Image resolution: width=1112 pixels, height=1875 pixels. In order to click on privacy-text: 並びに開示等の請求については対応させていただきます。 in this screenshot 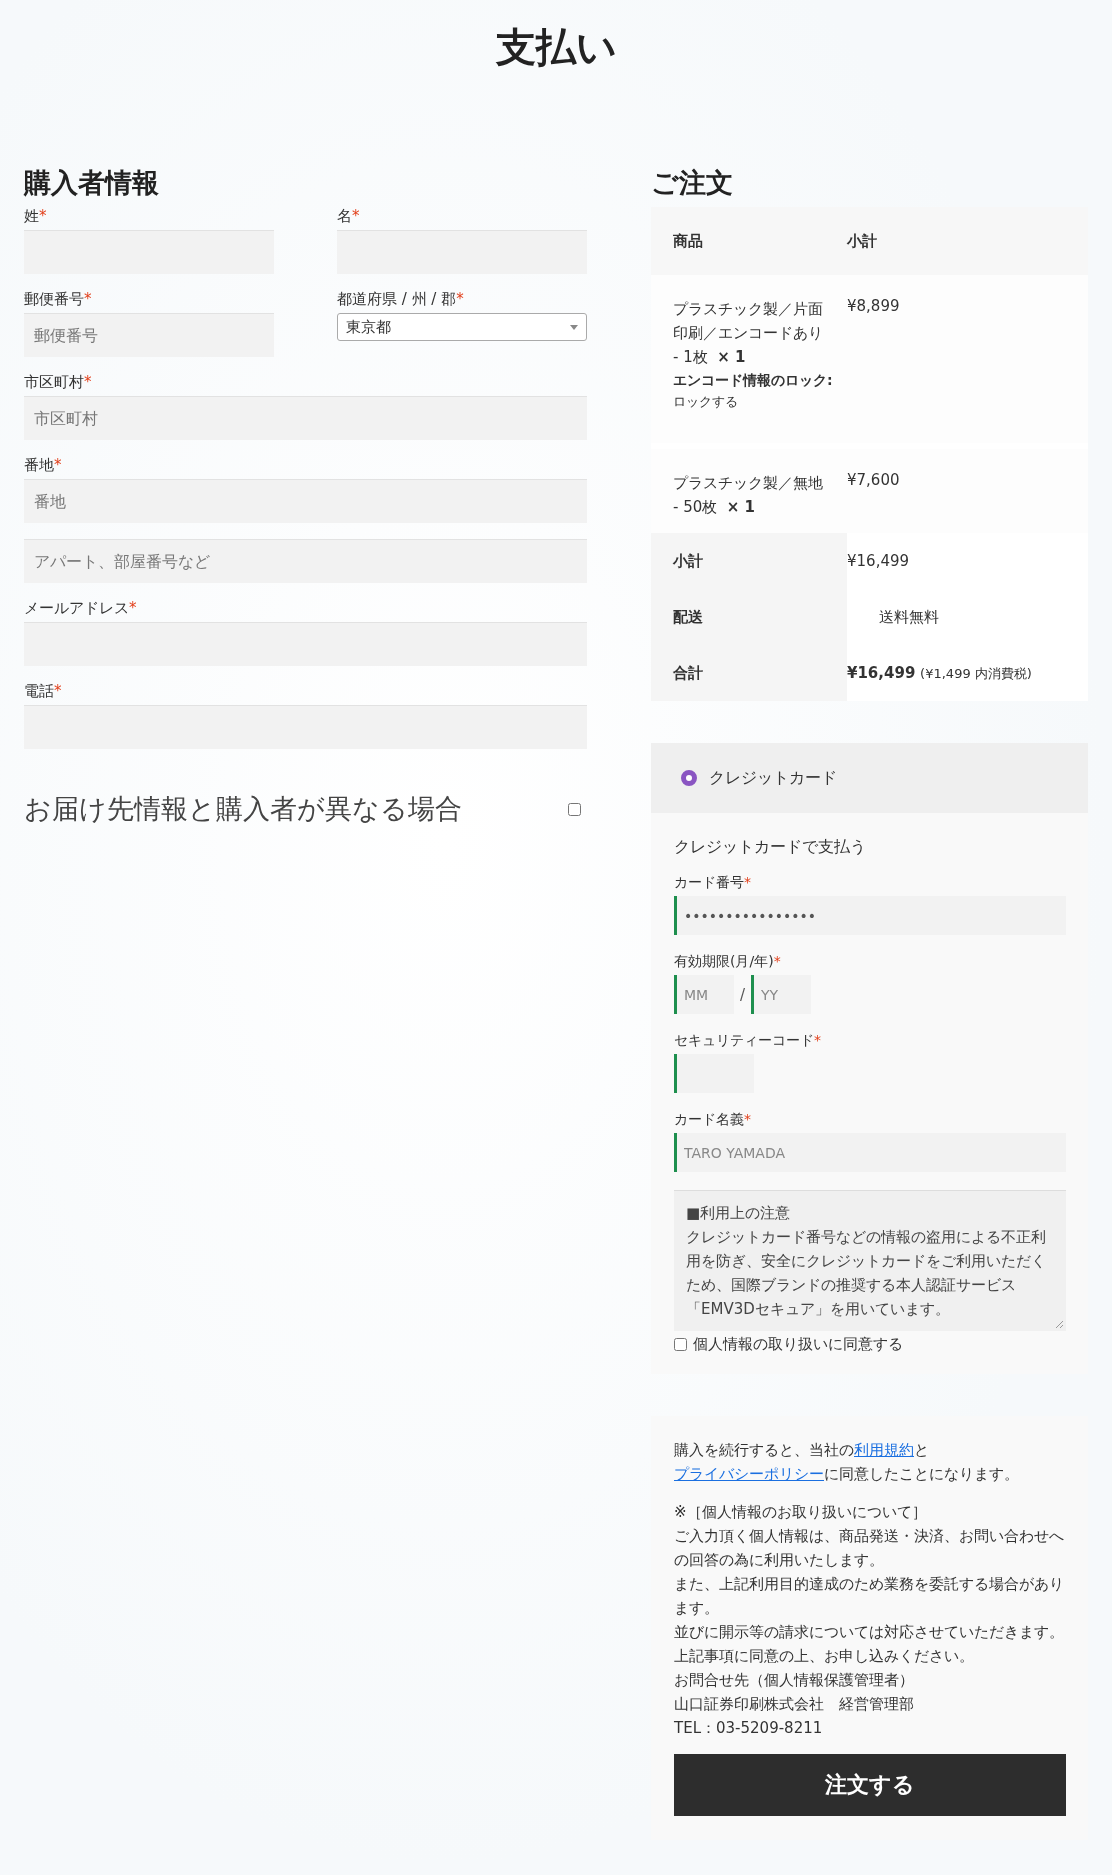, I will do `click(869, 1632)`.